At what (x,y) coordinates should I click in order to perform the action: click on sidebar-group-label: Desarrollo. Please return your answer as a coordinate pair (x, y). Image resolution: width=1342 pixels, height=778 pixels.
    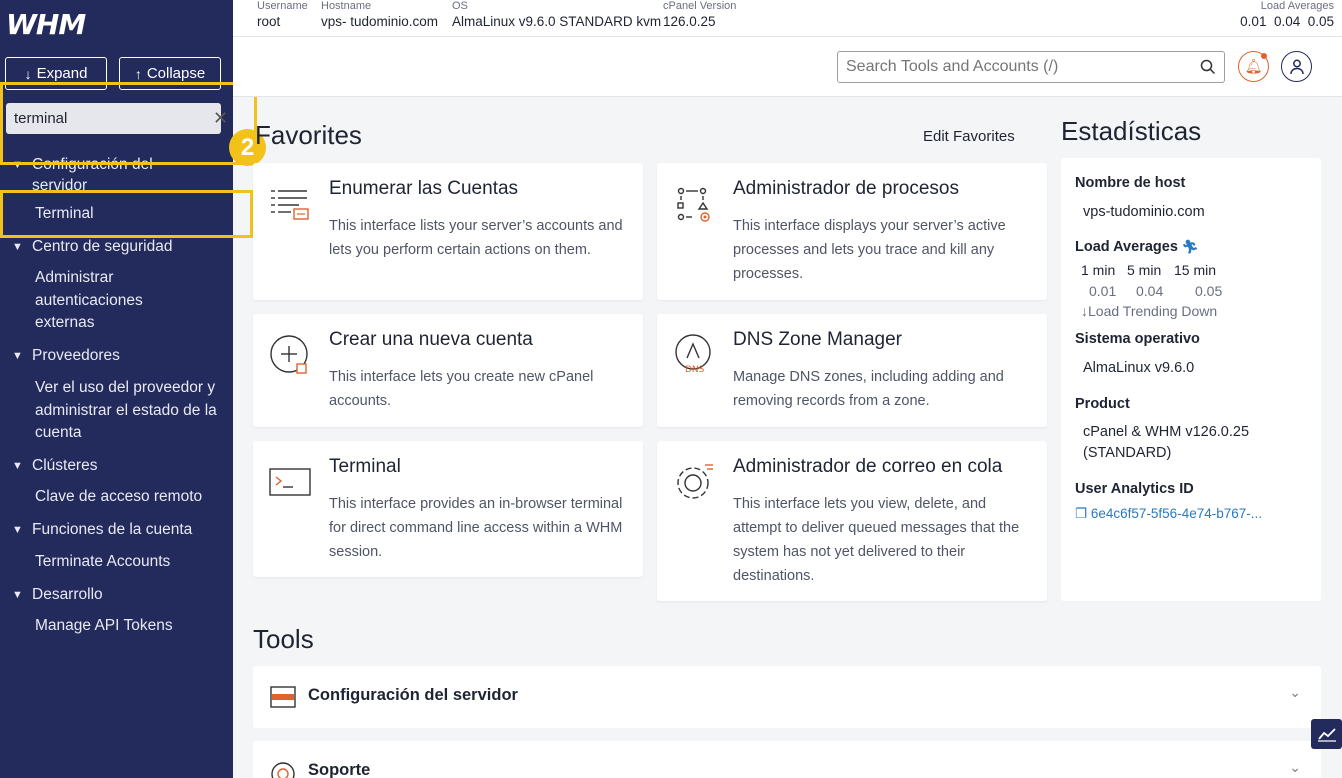
    Looking at the image, I should click on (67, 594).